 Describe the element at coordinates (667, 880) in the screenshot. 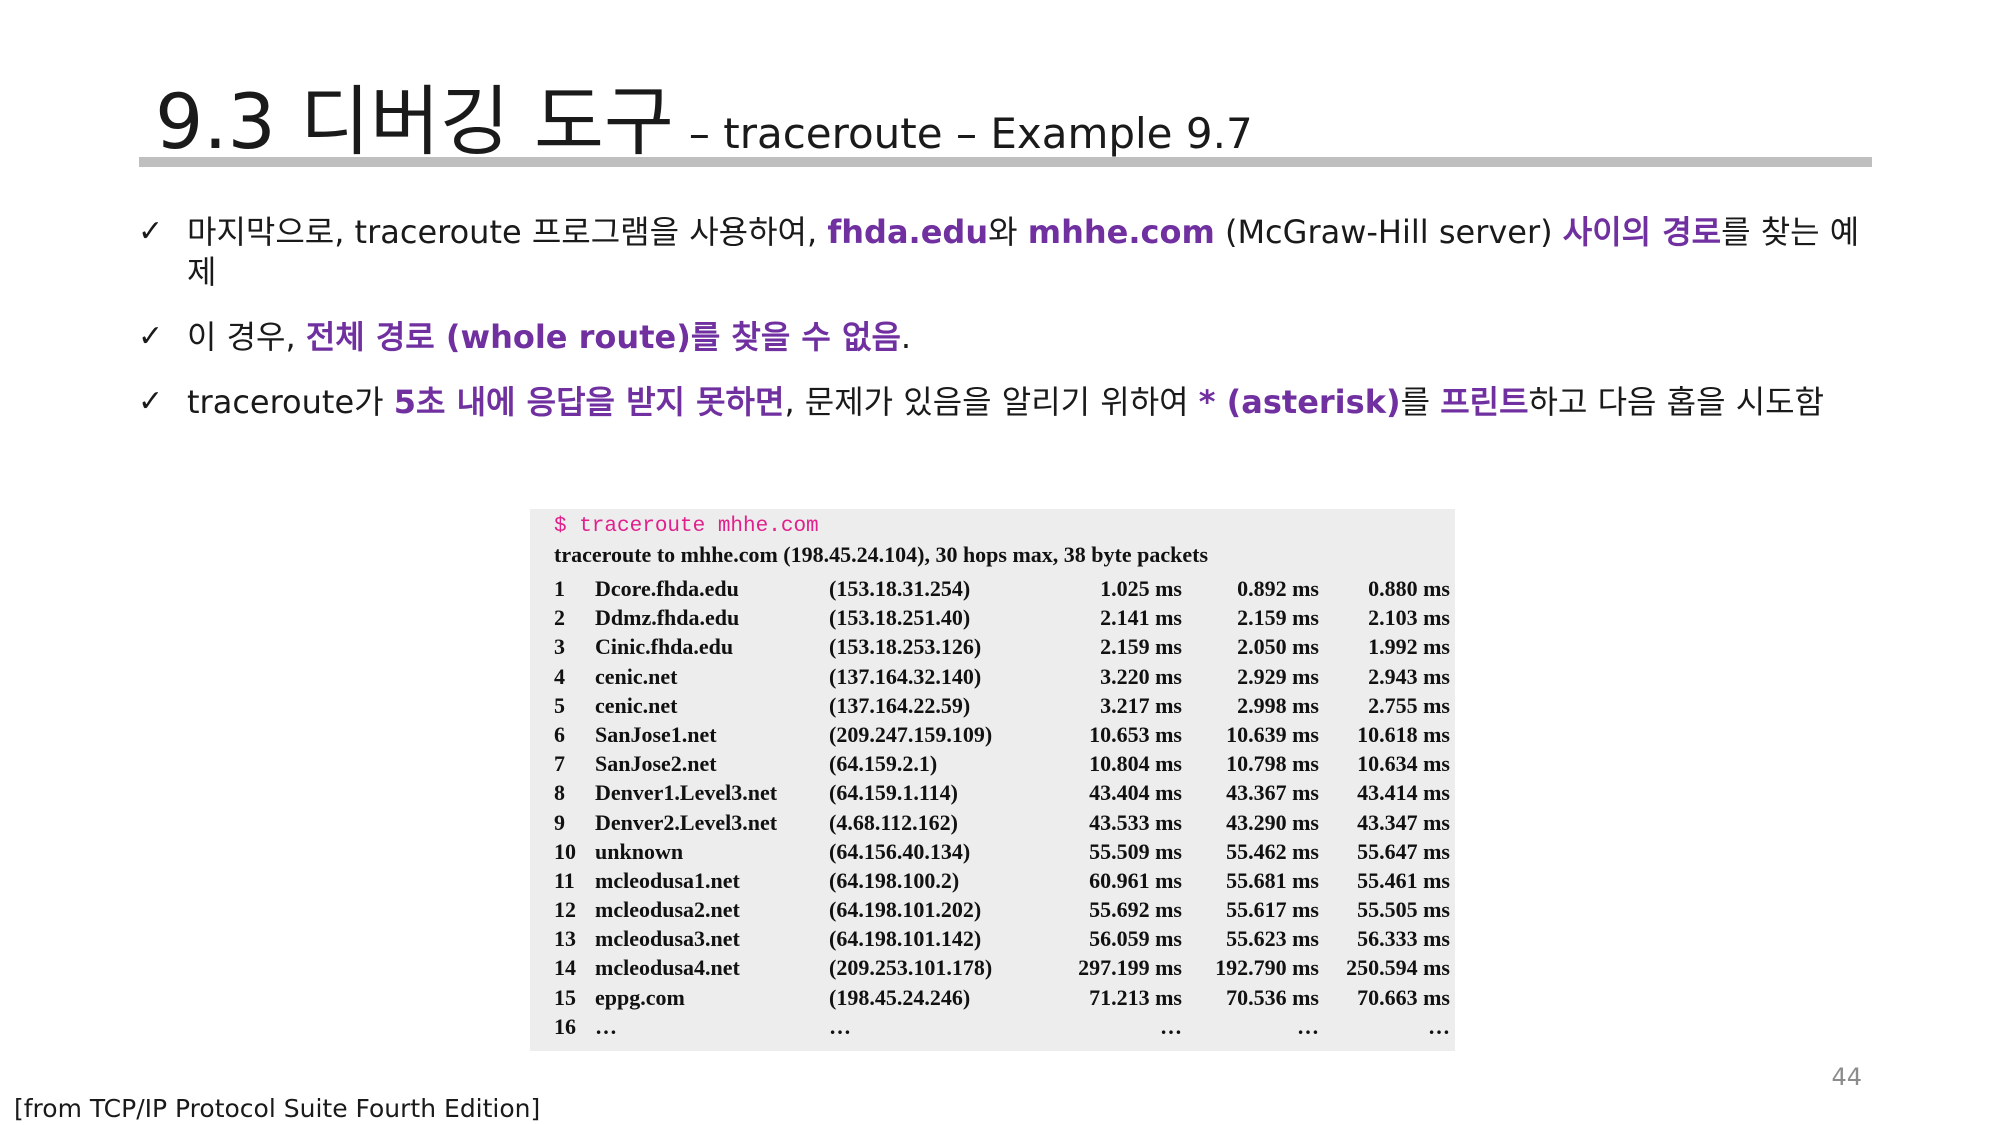

I see `hop-host: mcleodusa1.net` at that location.